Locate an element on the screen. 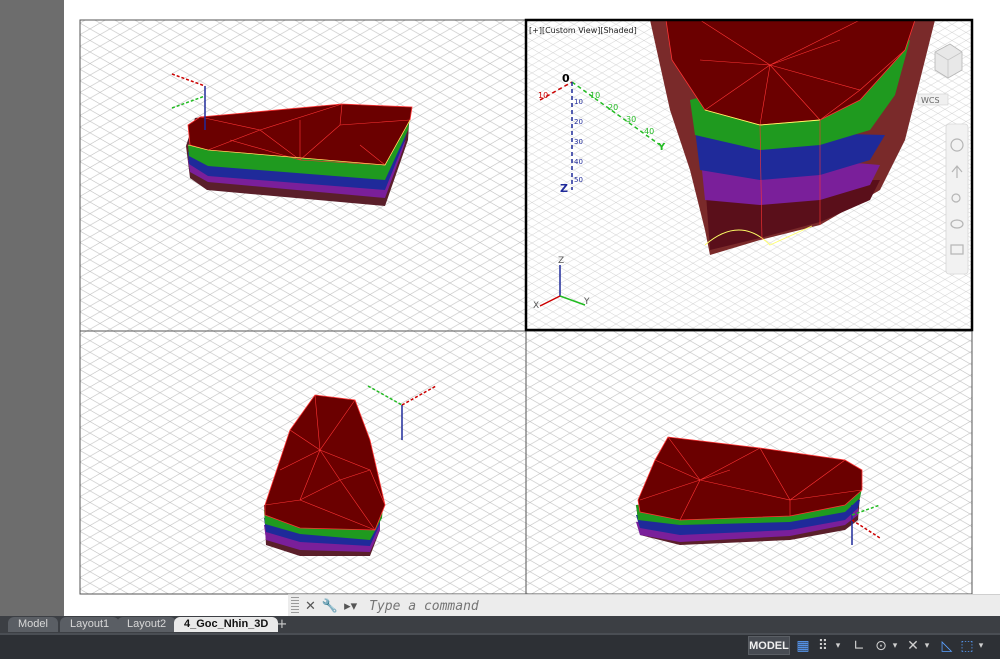 The width and height of the screenshot is (1000, 659). command-input is located at coordinates (683, 606).